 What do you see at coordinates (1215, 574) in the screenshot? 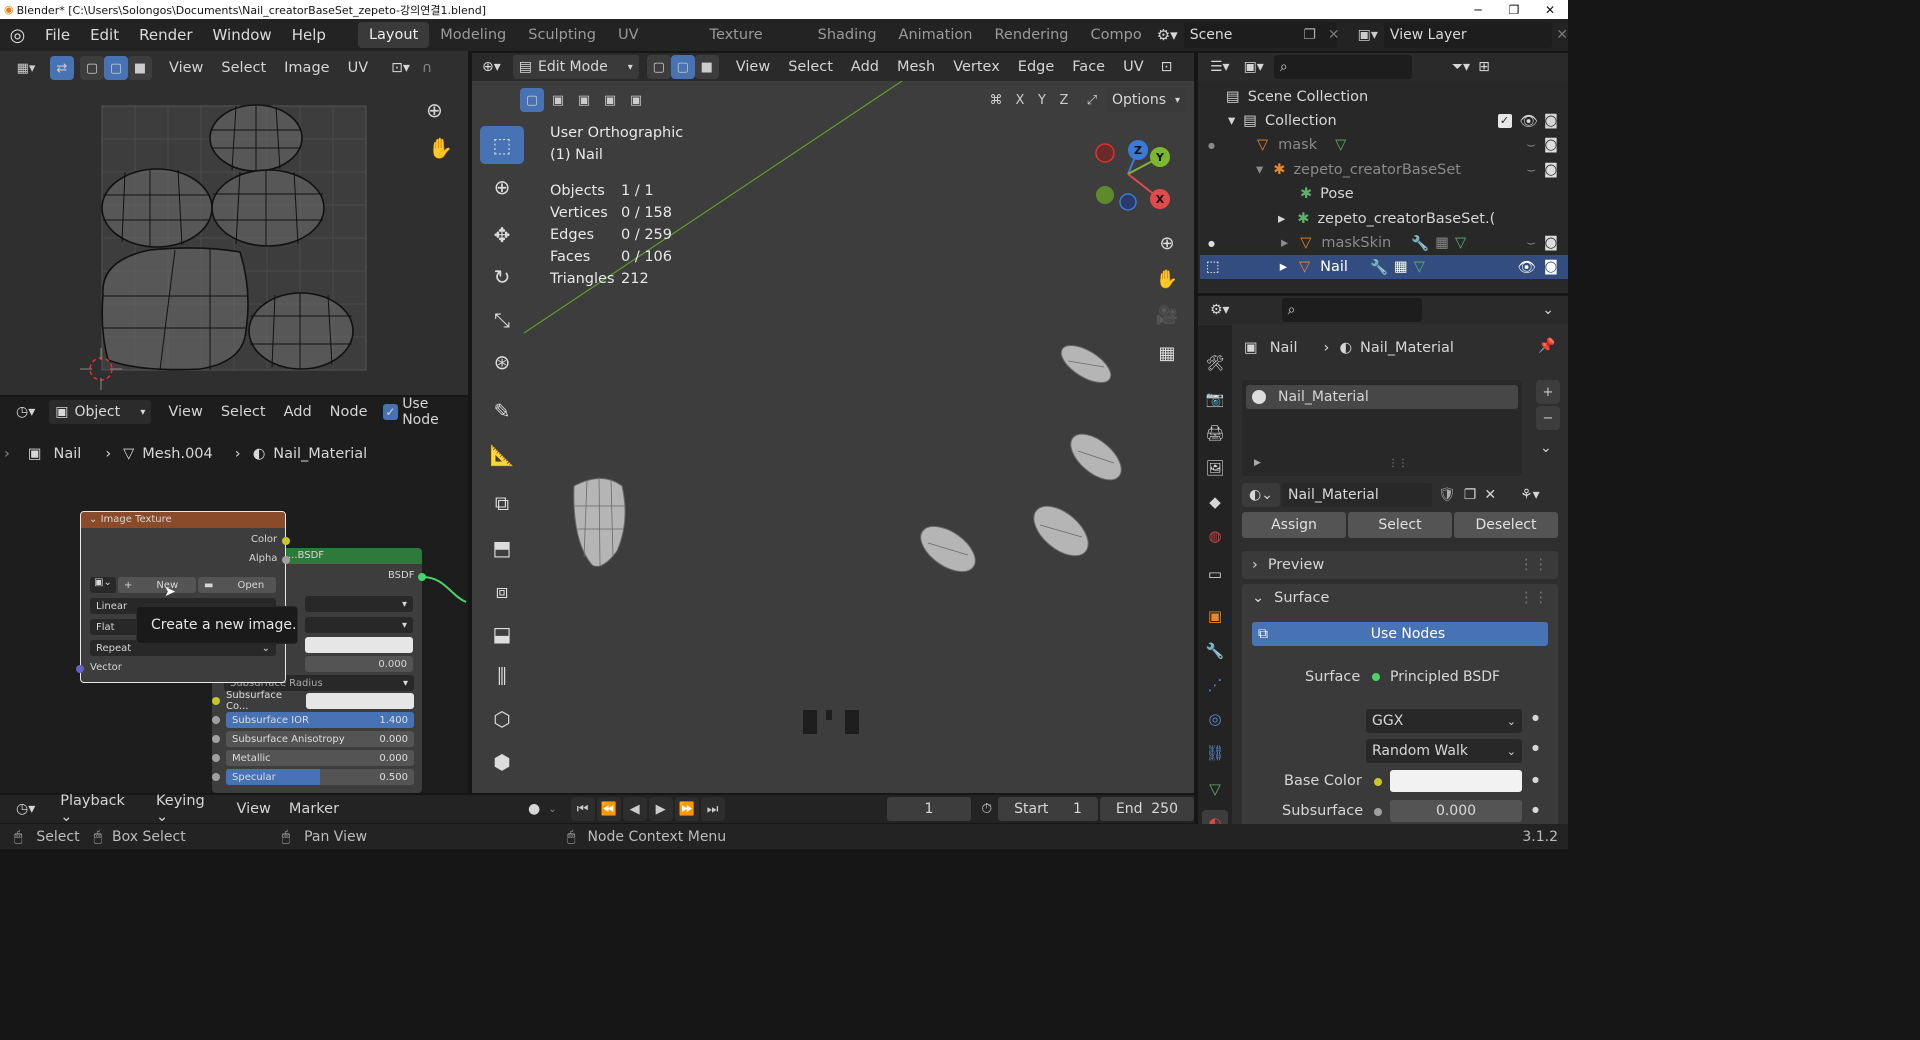
I see `collection-tab-icon: ▭` at bounding box center [1215, 574].